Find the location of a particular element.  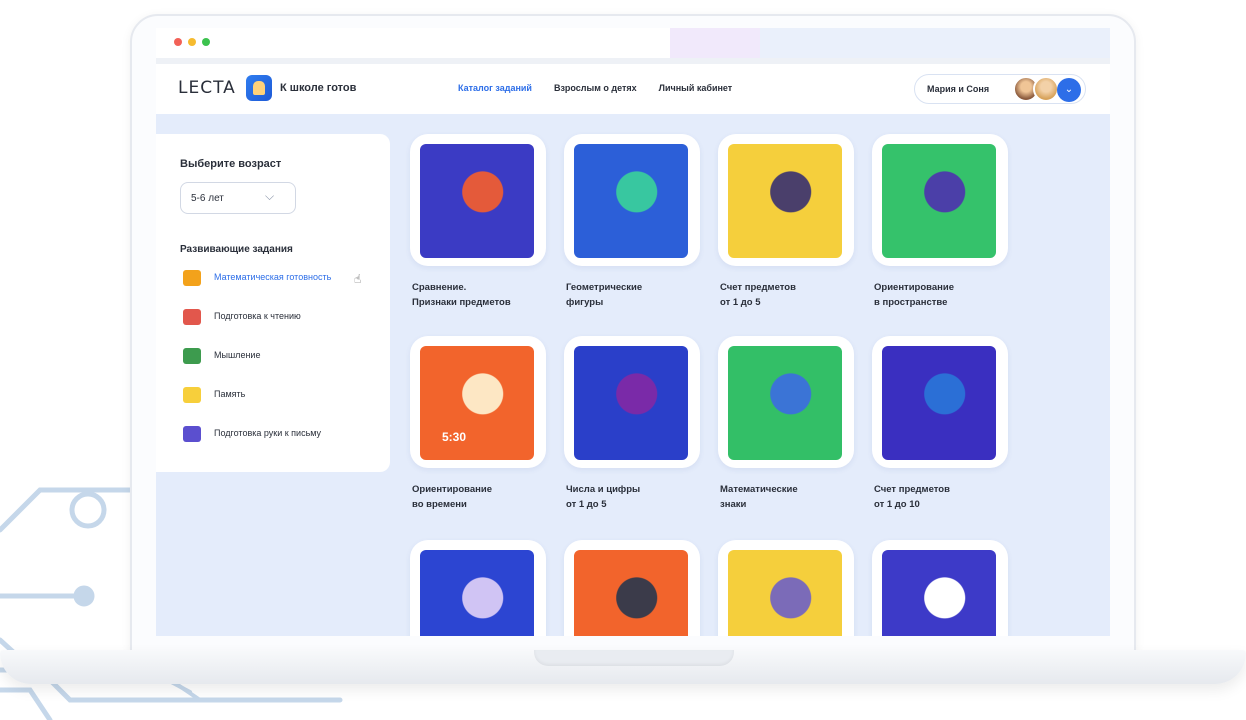

category-item-reading: Подготовка к чтению is located at coordinates (282, 328).